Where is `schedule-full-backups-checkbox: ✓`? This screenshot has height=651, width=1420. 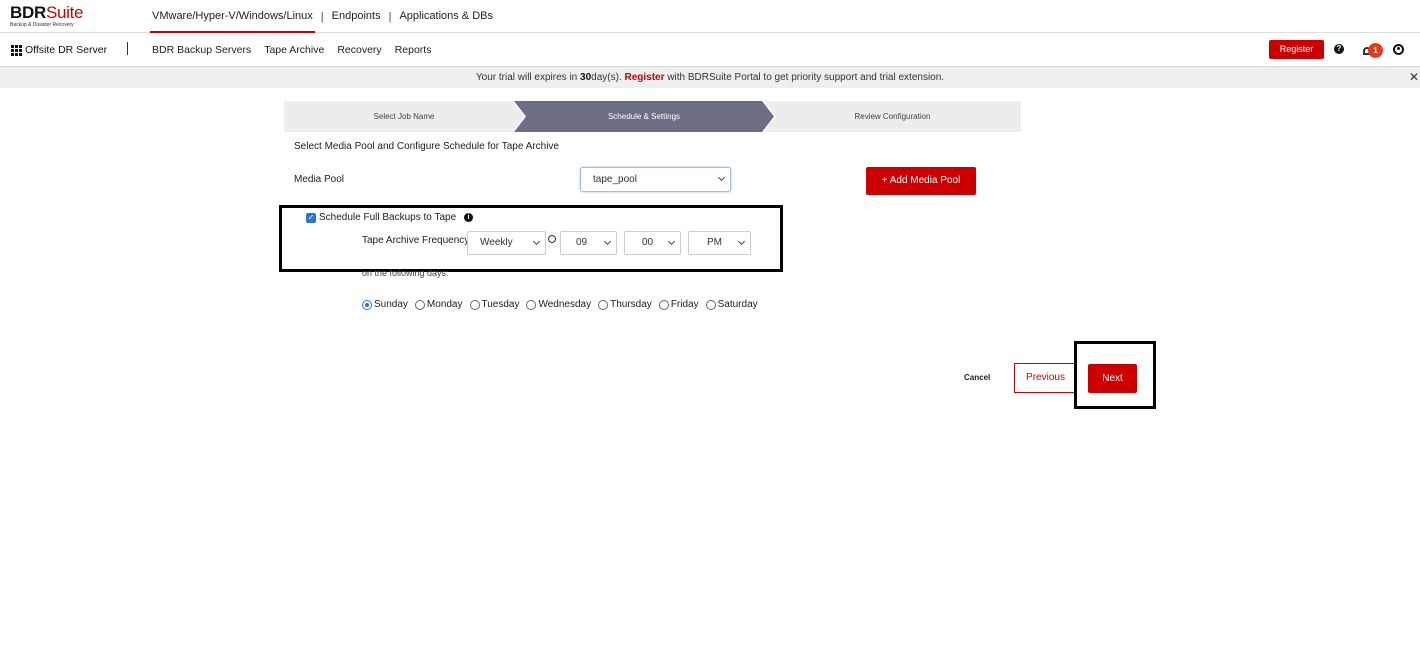
schedule-full-backups-checkbox: ✓ is located at coordinates (311, 218).